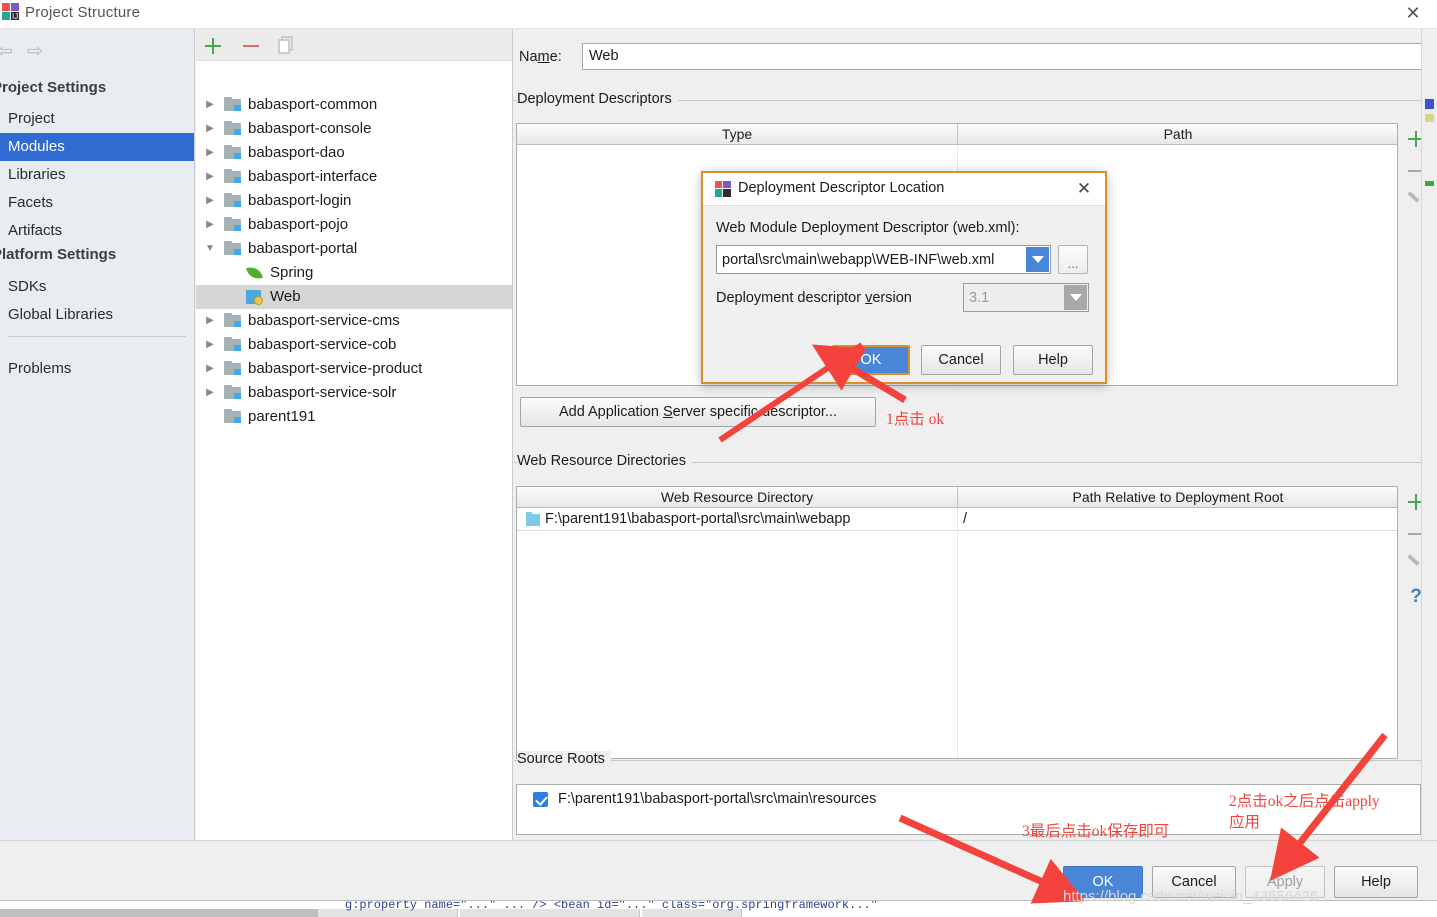 The height and width of the screenshot is (917, 1437). What do you see at coordinates (97, 369) in the screenshot?
I see `sidebar-item-problems: Problems` at bounding box center [97, 369].